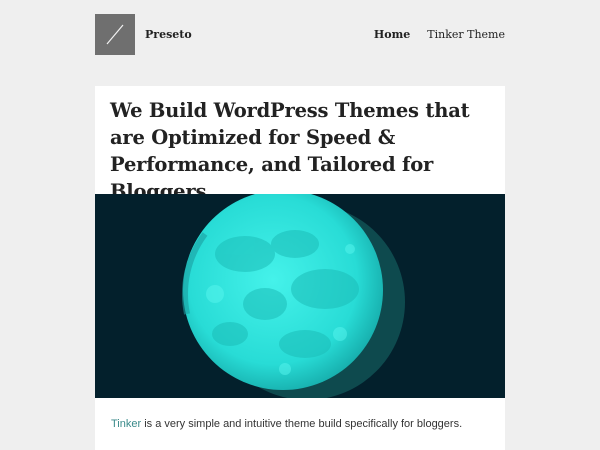 The height and width of the screenshot is (450, 600). I want to click on nav-item-home: Home, so click(392, 34).